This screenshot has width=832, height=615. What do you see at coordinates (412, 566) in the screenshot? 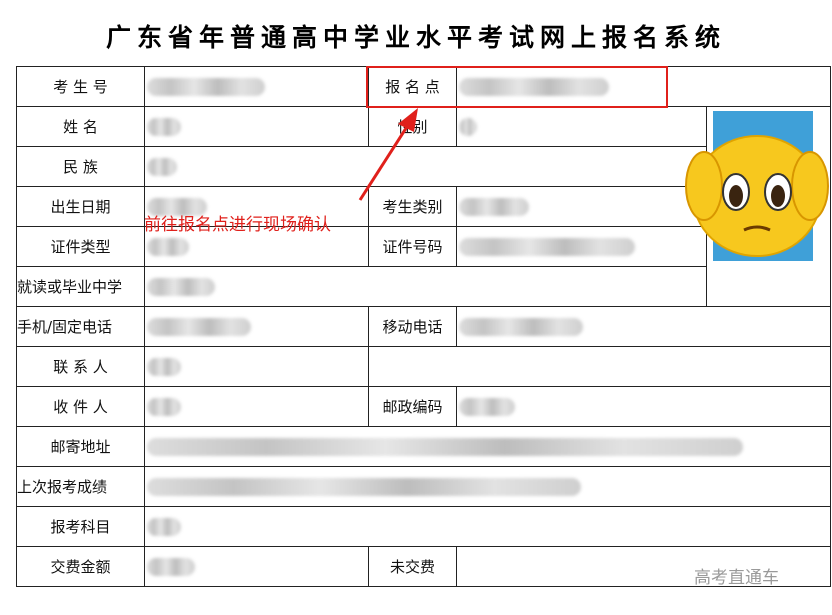
I see `fee-status: 未交费` at bounding box center [412, 566].